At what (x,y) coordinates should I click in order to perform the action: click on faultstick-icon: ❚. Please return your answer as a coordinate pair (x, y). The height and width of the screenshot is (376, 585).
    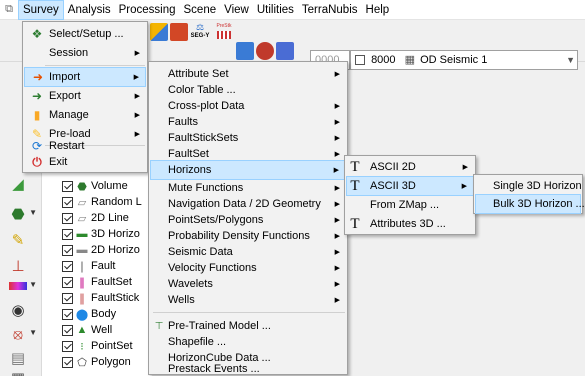
    Looking at the image, I should click on (82, 298).